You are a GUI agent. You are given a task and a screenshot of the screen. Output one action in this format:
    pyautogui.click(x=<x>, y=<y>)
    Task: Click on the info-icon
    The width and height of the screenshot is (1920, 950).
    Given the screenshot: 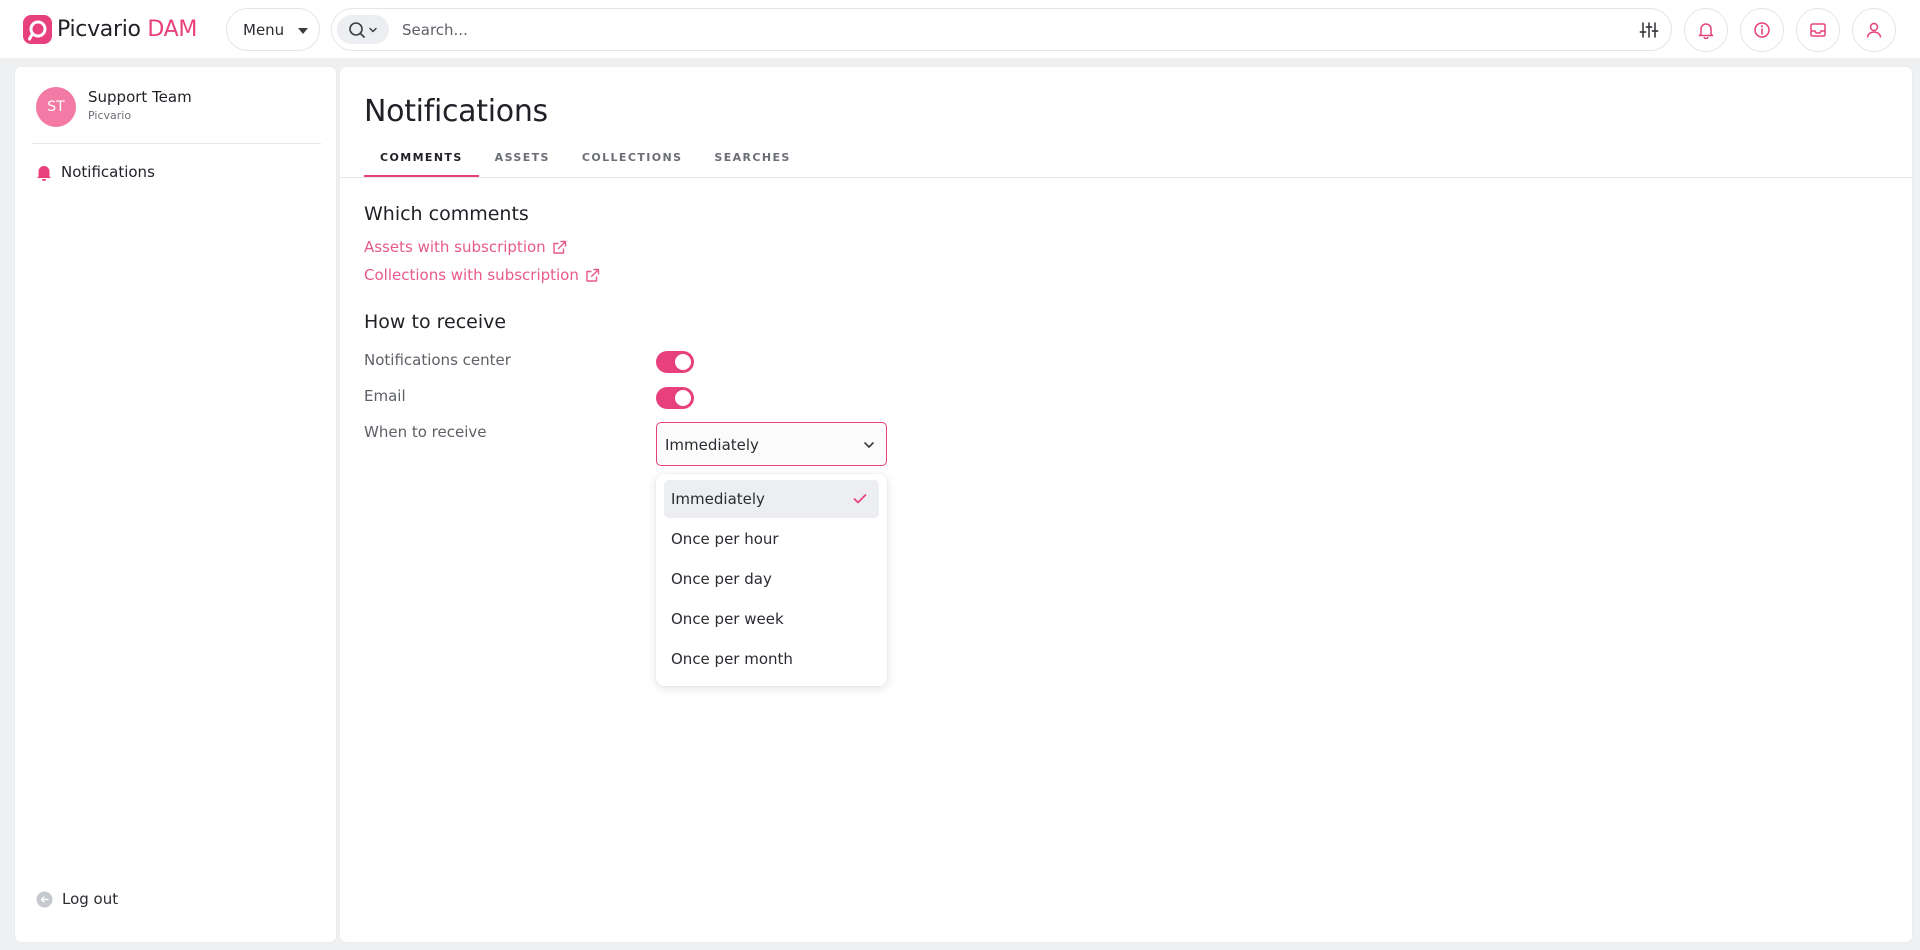 What is the action you would take?
    pyautogui.click(x=1762, y=30)
    